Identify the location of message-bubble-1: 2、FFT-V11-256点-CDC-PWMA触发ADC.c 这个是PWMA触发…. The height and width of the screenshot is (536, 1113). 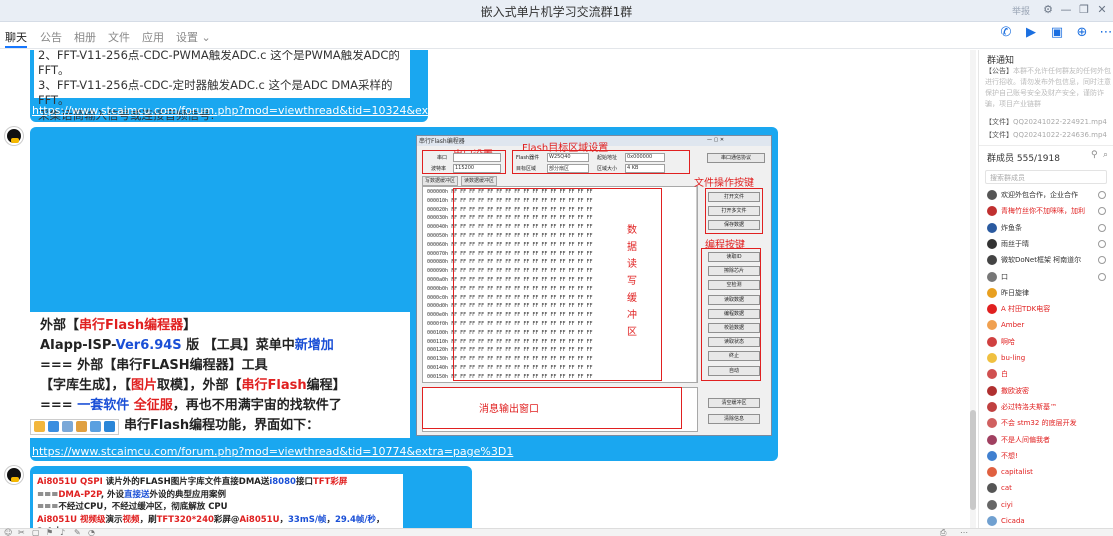
(271, 86).